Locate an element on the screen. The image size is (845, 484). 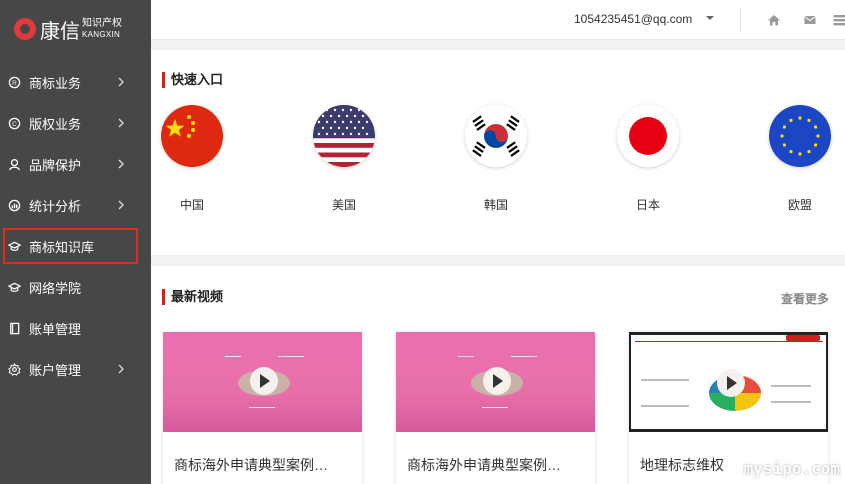
grid-icon is located at coordinates (838, 20).